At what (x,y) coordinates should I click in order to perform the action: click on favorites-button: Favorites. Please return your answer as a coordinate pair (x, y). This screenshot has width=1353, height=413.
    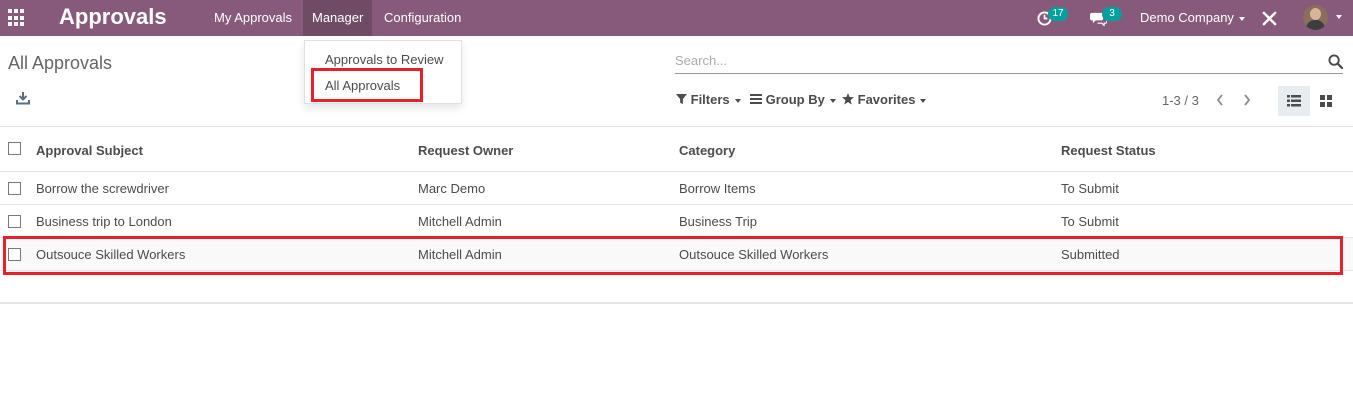
    Looking at the image, I should click on (884, 99).